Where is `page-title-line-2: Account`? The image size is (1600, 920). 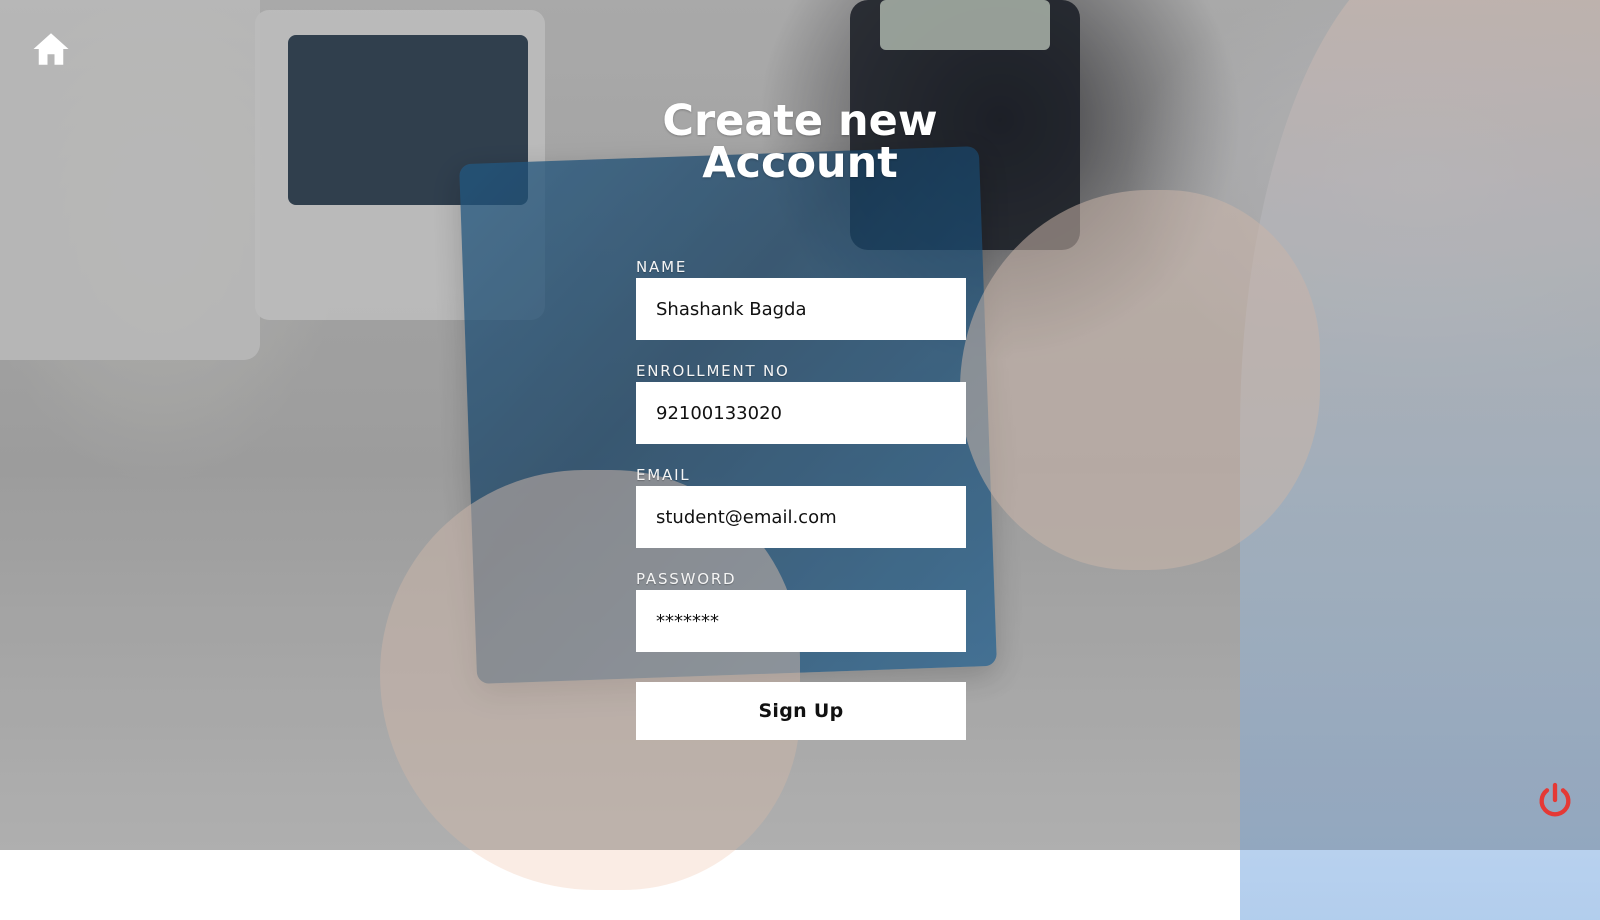 page-title-line-2: Account is located at coordinates (800, 163).